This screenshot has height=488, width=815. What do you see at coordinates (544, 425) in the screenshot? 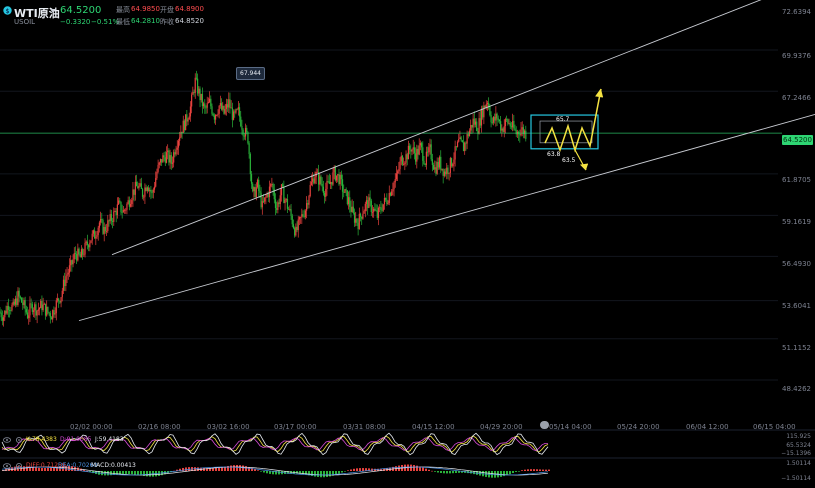
I see `timeline-scroll-handle` at bounding box center [544, 425].